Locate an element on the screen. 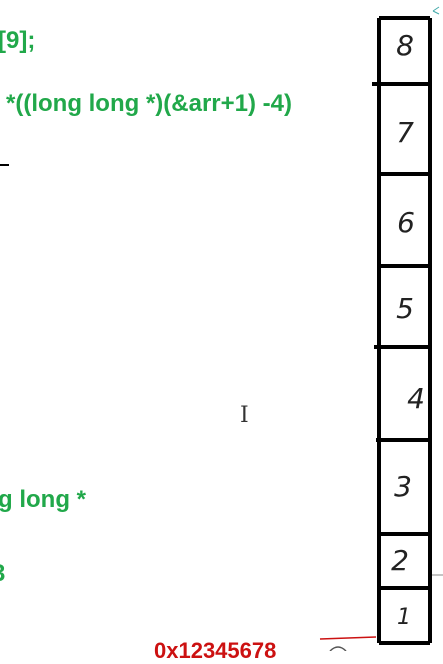  cell-digit-4: 4 is located at coordinates (416, 398).